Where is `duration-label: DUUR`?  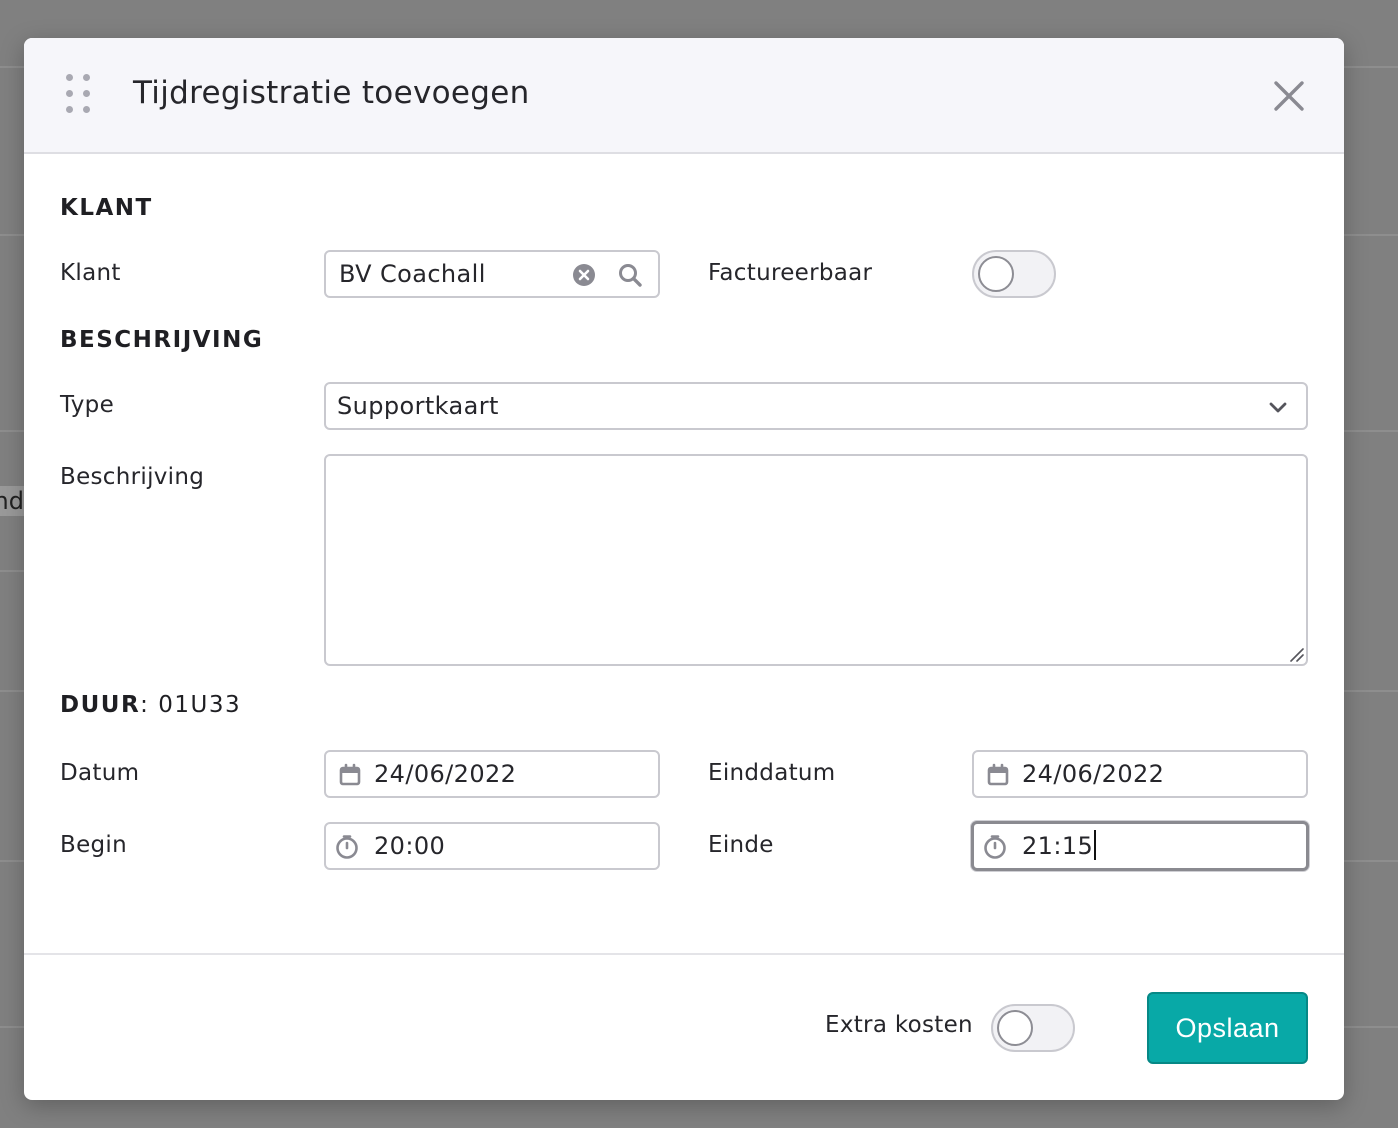 duration-label: DUUR is located at coordinates (100, 705).